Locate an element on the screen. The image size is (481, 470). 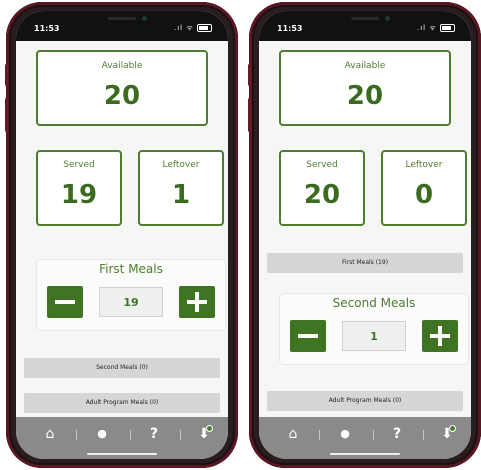
leftover-card: Leftover 1 is located at coordinates (181, 188).